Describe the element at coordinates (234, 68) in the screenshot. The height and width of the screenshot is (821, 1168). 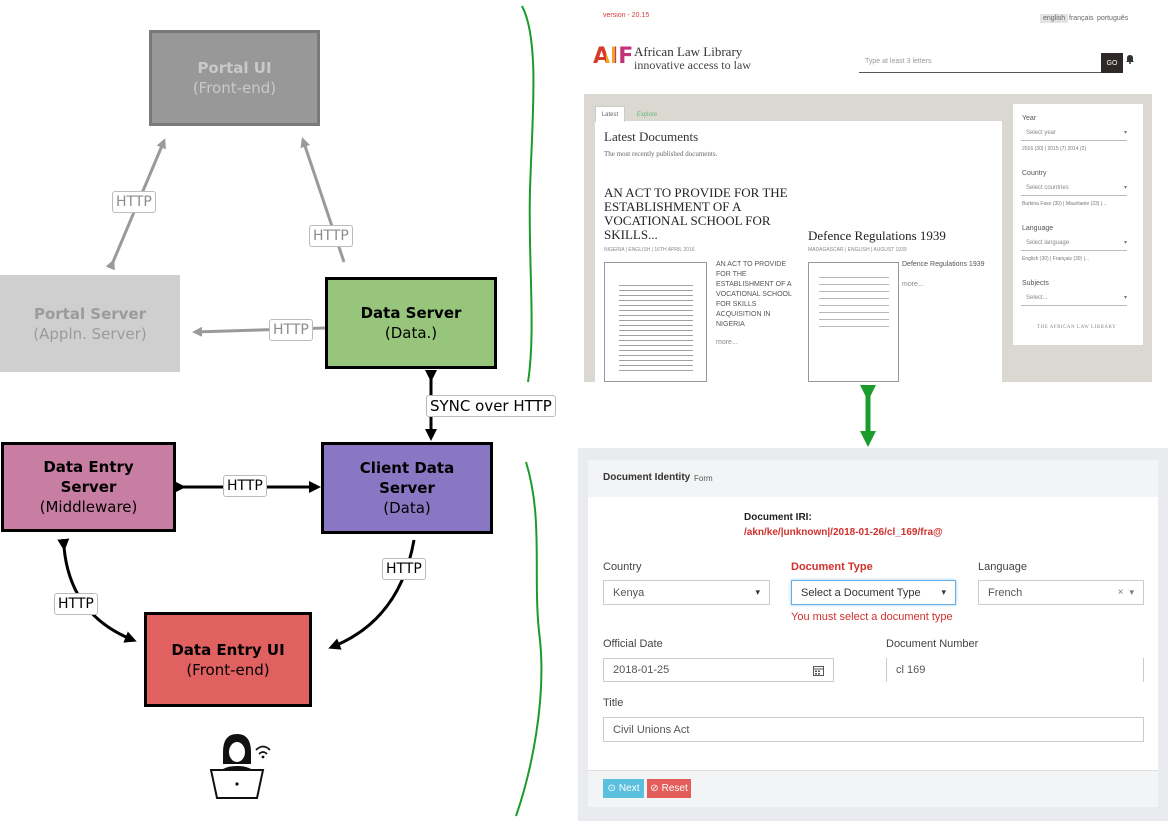
I see `portal-ui-title: Portal UI` at that location.